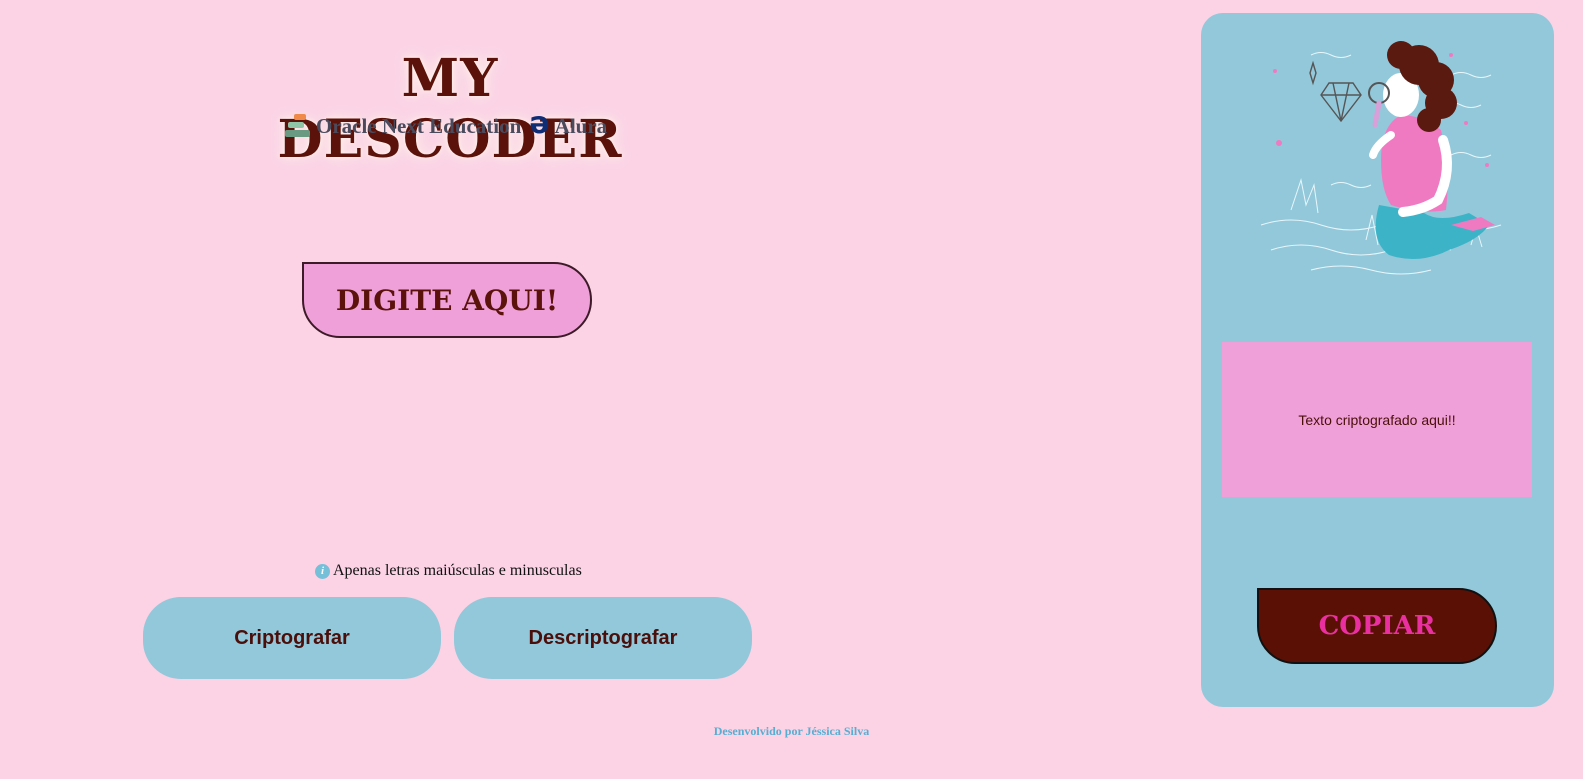 The image size is (1583, 779). I want to click on subtitle-oracle: Oracle Next Education, so click(419, 126).